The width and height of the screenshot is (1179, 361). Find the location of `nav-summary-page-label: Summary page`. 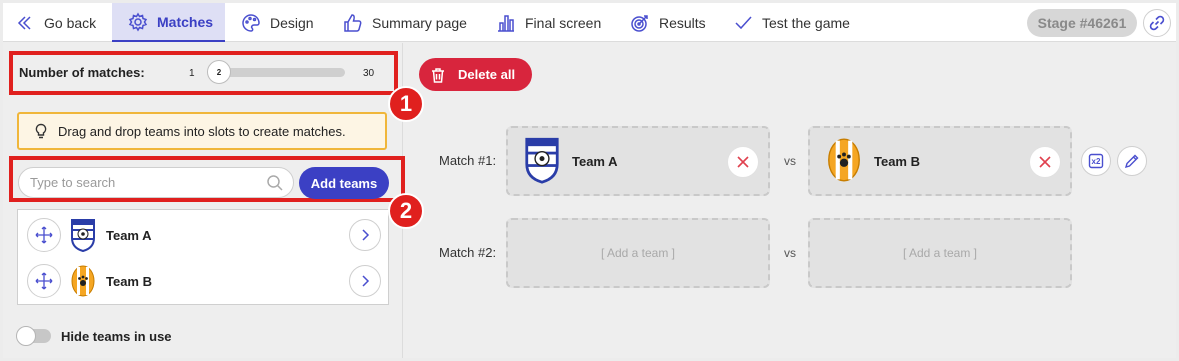

nav-summary-page-label: Summary page is located at coordinates (419, 22).